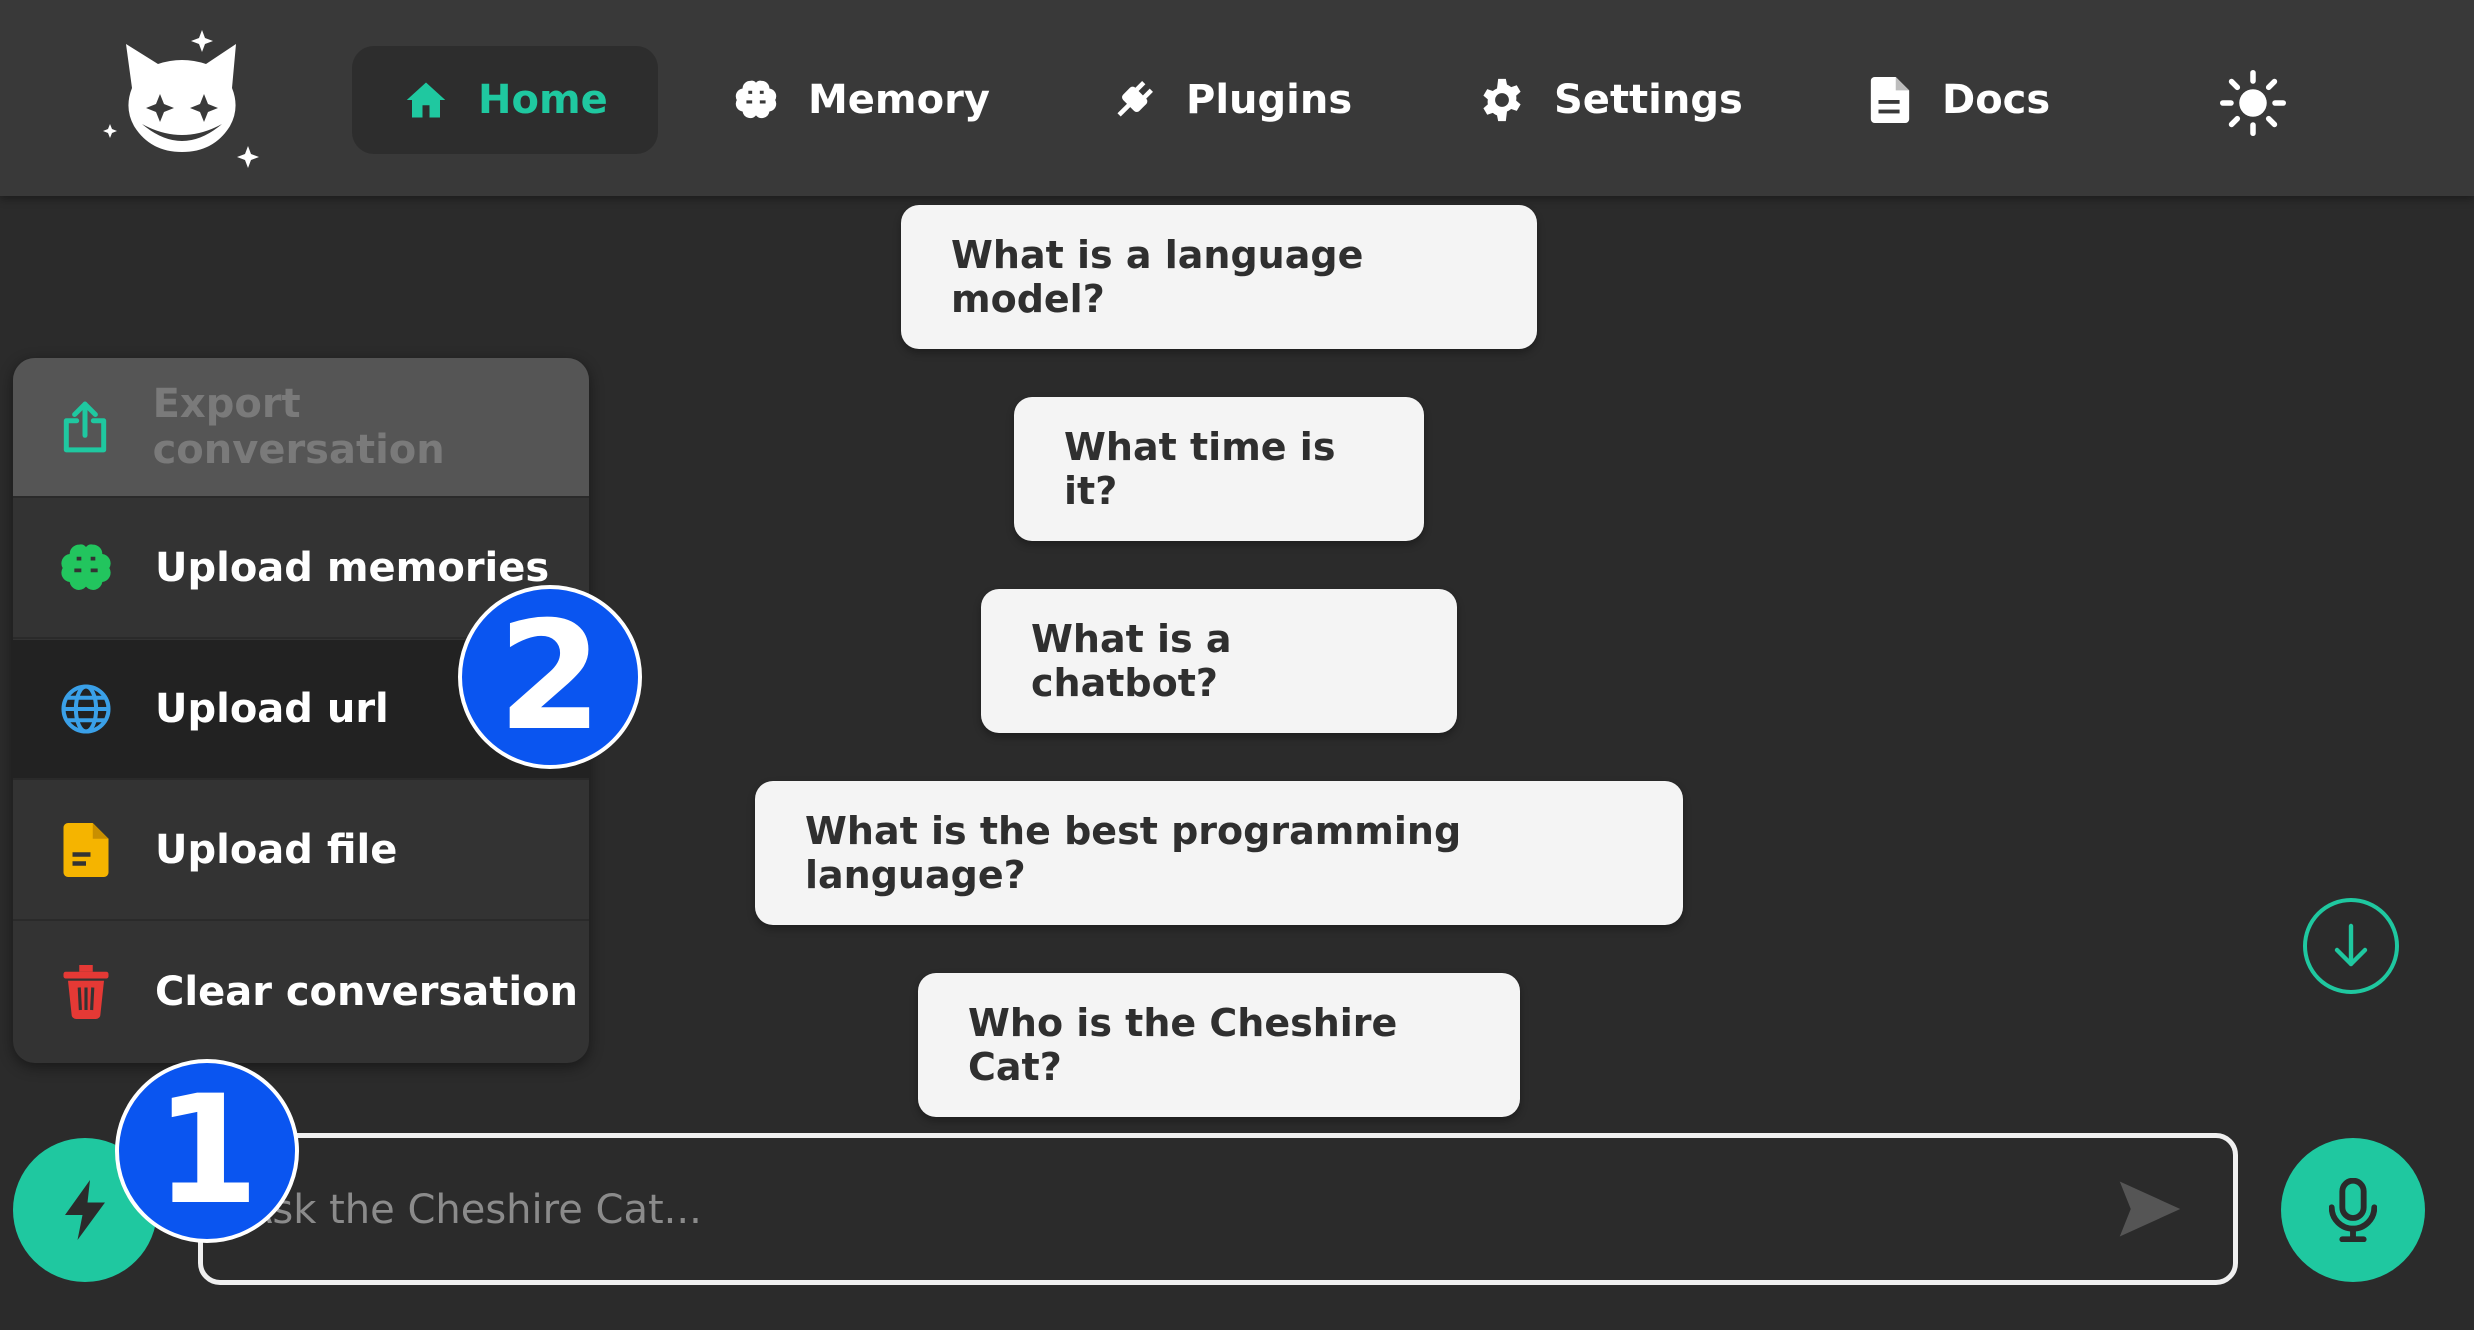 Image resolution: width=2474 pixels, height=1330 pixels. Describe the element at coordinates (272, 709) in the screenshot. I see `menu-item-label: Upload url` at that location.